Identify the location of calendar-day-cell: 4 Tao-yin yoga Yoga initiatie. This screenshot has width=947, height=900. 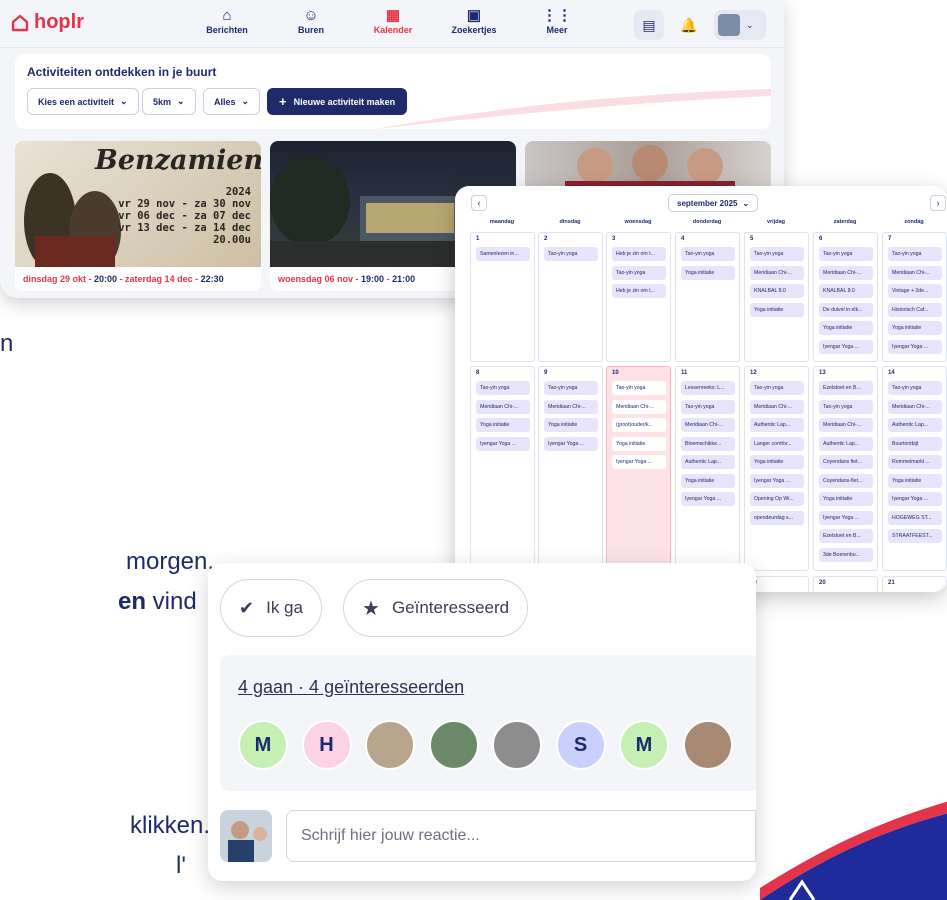
(707, 297).